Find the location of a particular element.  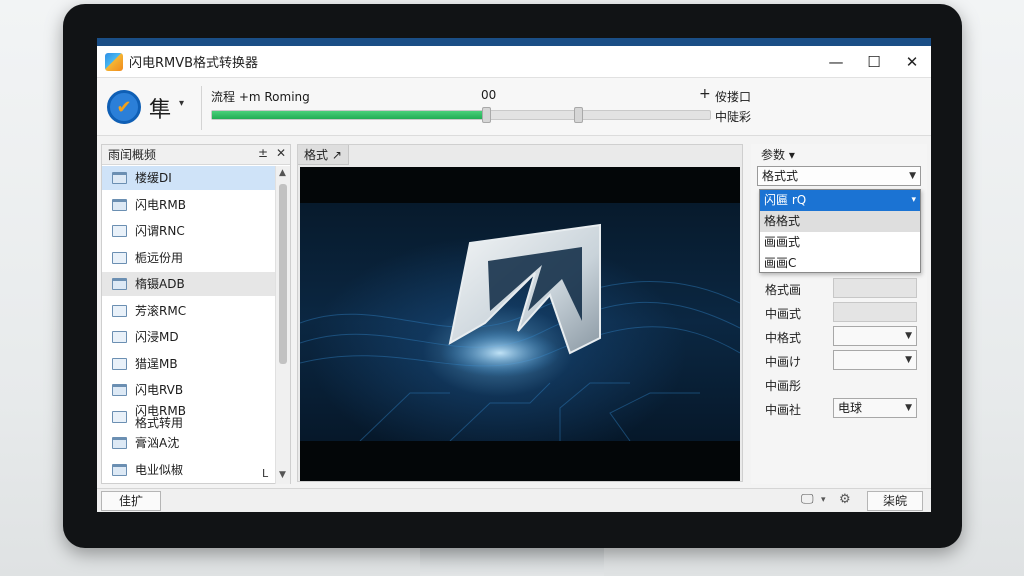

file-list-scrollbar: ▲ ▼ is located at coordinates (282, 325).